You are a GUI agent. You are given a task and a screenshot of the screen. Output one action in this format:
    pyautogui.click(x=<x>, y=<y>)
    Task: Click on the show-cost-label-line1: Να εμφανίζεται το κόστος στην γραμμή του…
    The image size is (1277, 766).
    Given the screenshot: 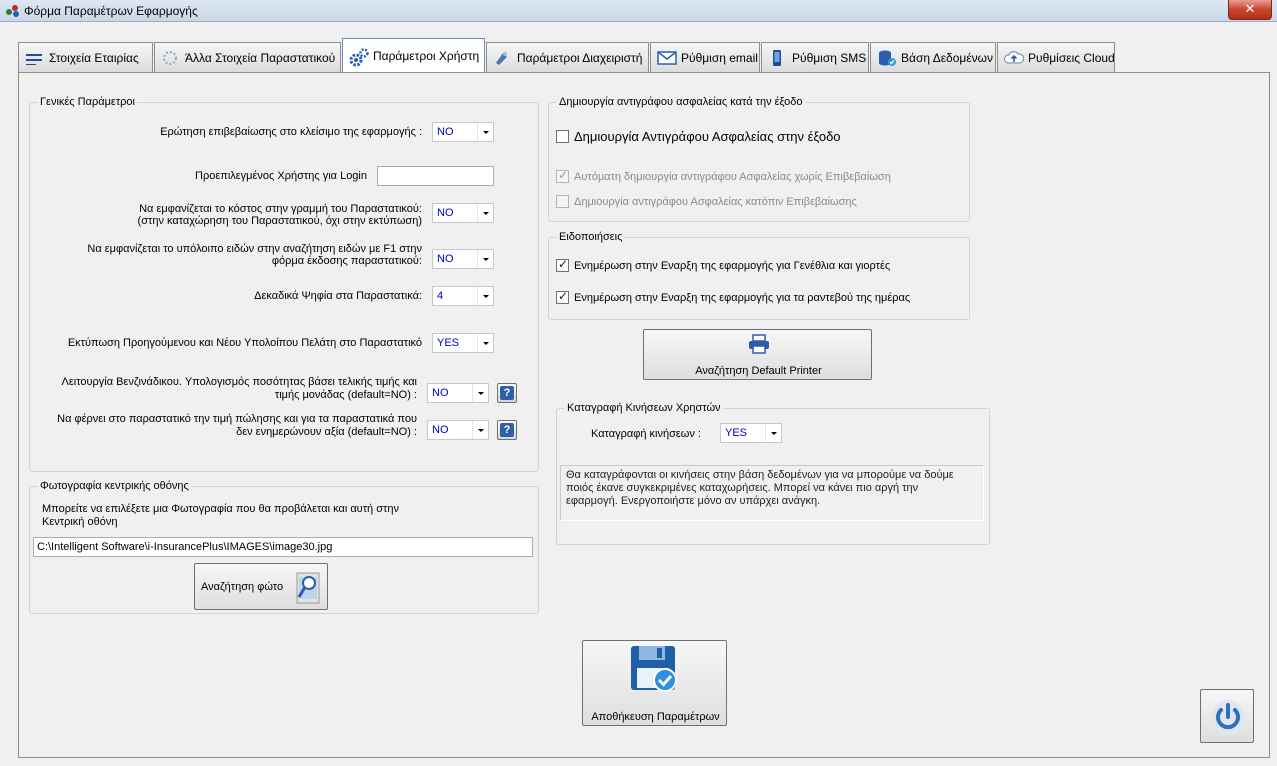 What is the action you would take?
    pyautogui.click(x=280, y=209)
    